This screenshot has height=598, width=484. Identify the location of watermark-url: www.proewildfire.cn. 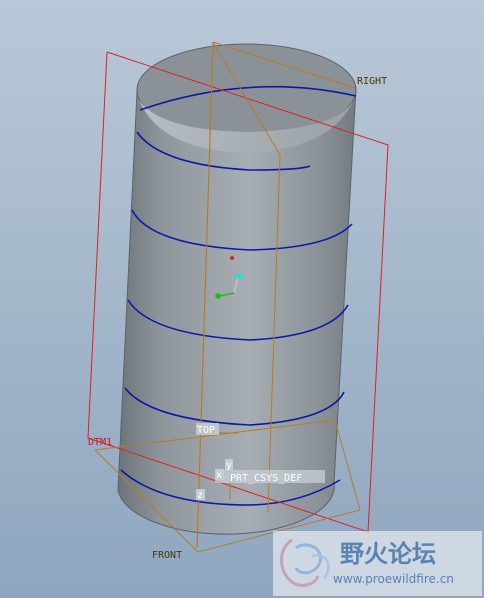
(393, 579).